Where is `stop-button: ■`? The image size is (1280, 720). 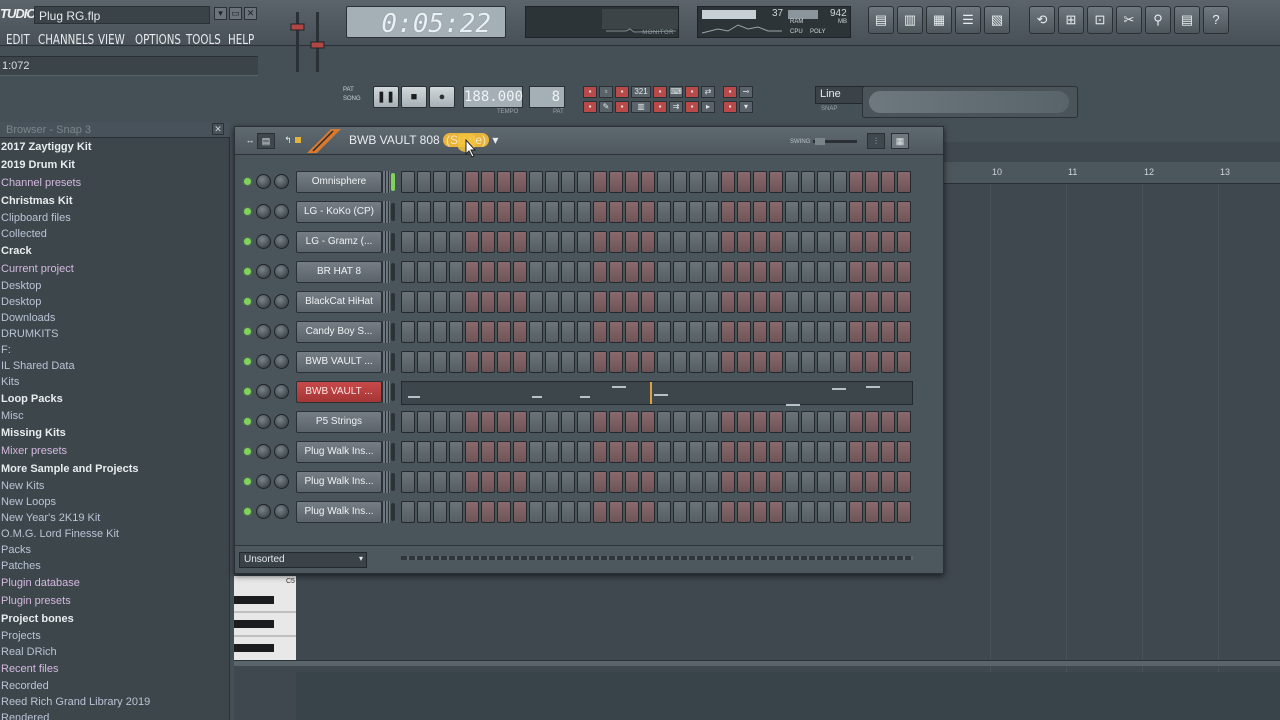 stop-button: ■ is located at coordinates (414, 97).